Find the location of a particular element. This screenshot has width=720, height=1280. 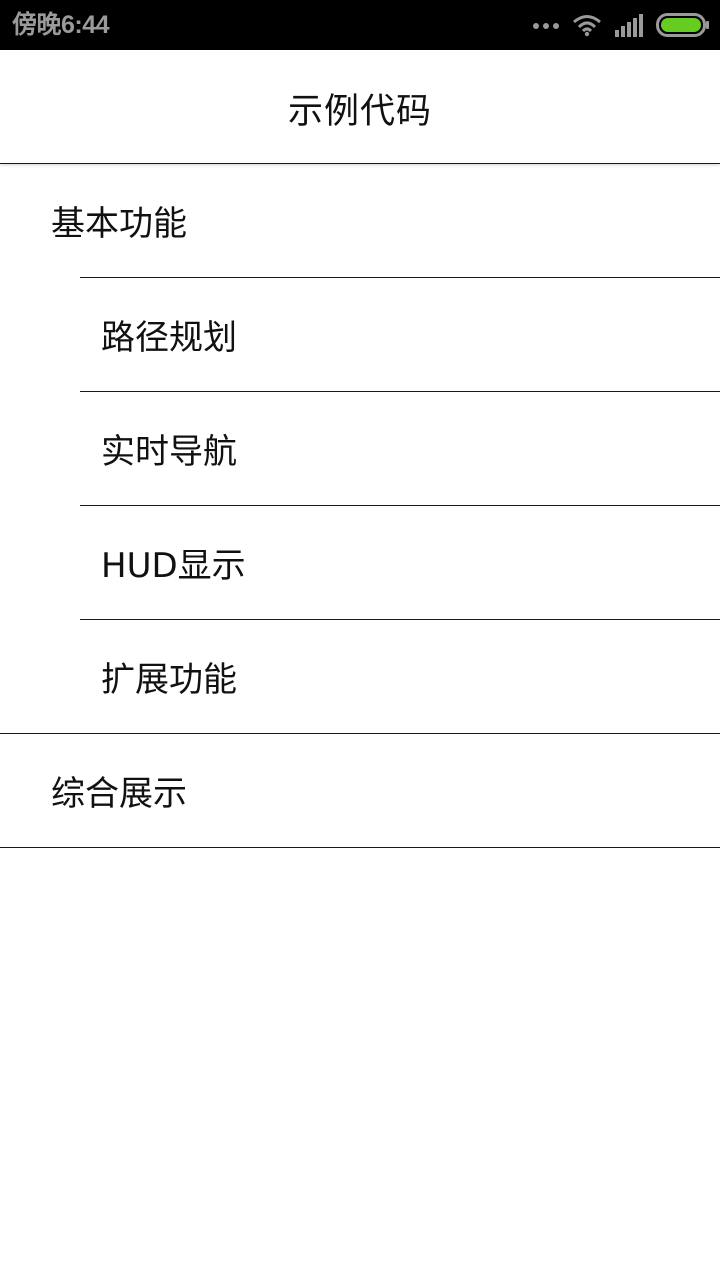

divider is located at coordinates (360, 847).